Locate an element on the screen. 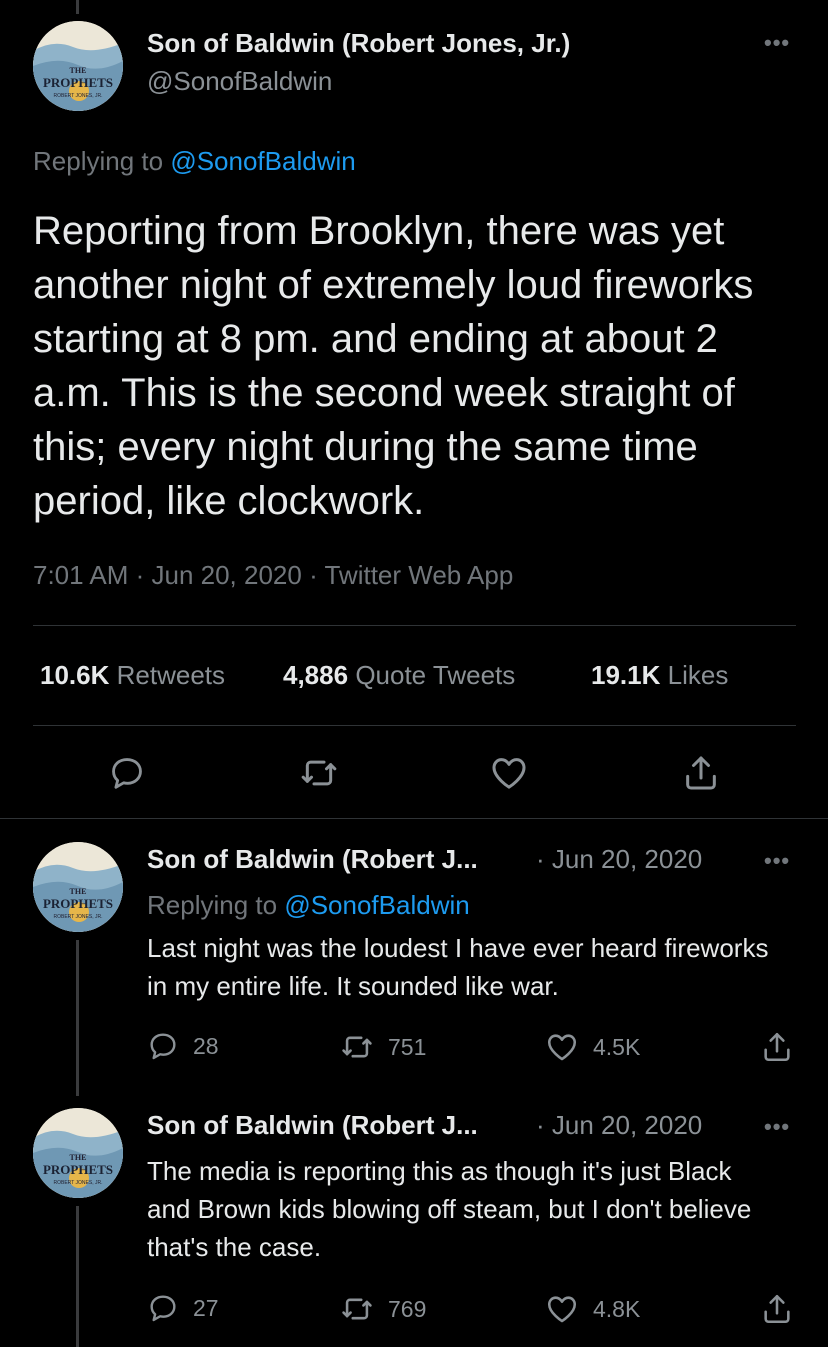  author-name: Son of Baldwin (Robert Jones, Jr.) is located at coordinates (358, 43).